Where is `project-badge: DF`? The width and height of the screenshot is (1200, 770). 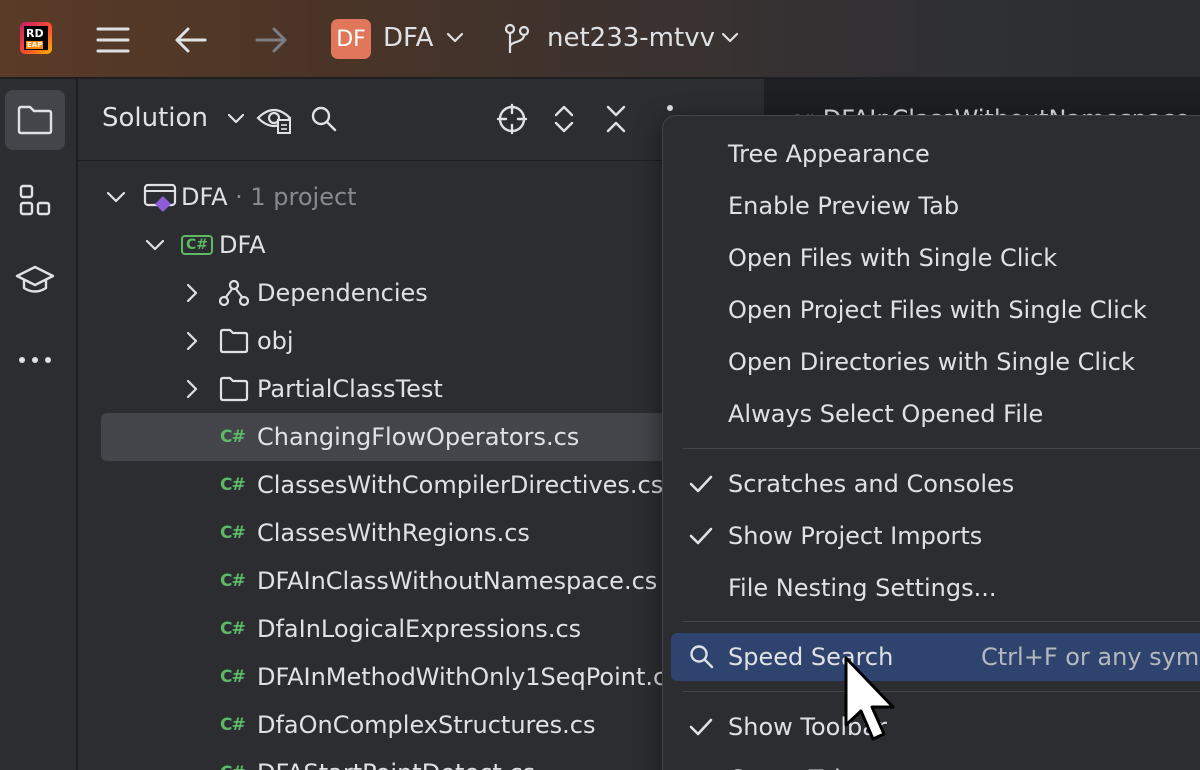 project-badge: DF is located at coordinates (351, 39).